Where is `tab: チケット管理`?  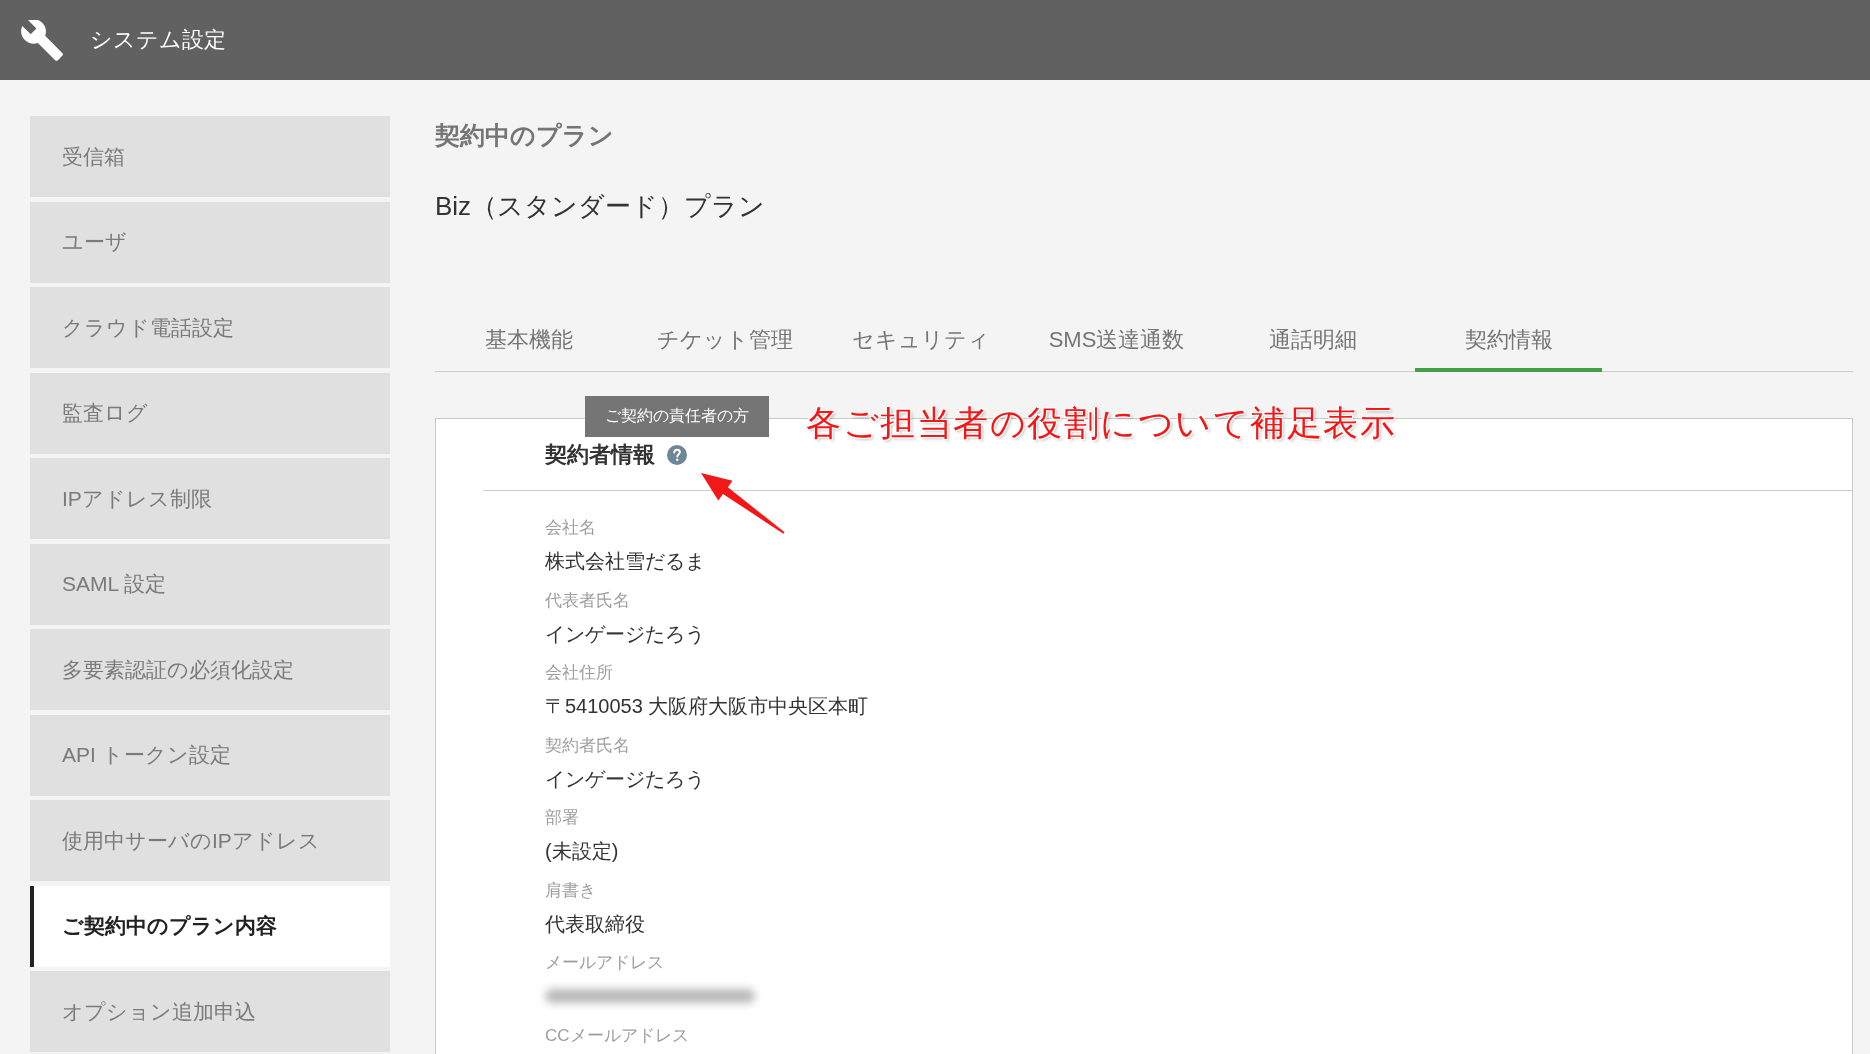 tab: チケット管理 is located at coordinates (724, 342).